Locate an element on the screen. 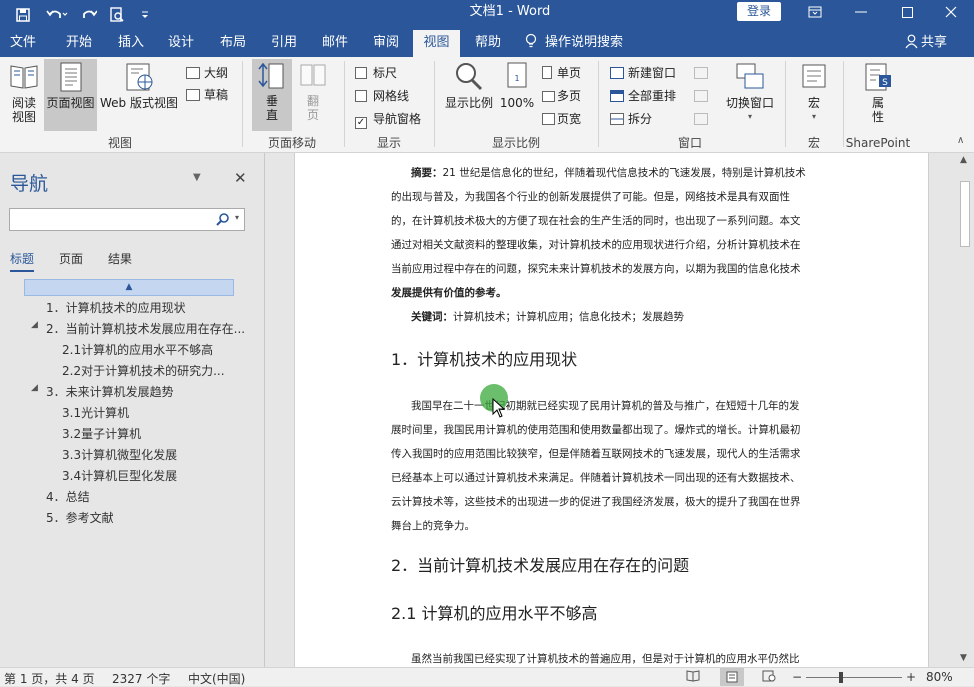  nav-search-input: ▾ is located at coordinates (127, 219).